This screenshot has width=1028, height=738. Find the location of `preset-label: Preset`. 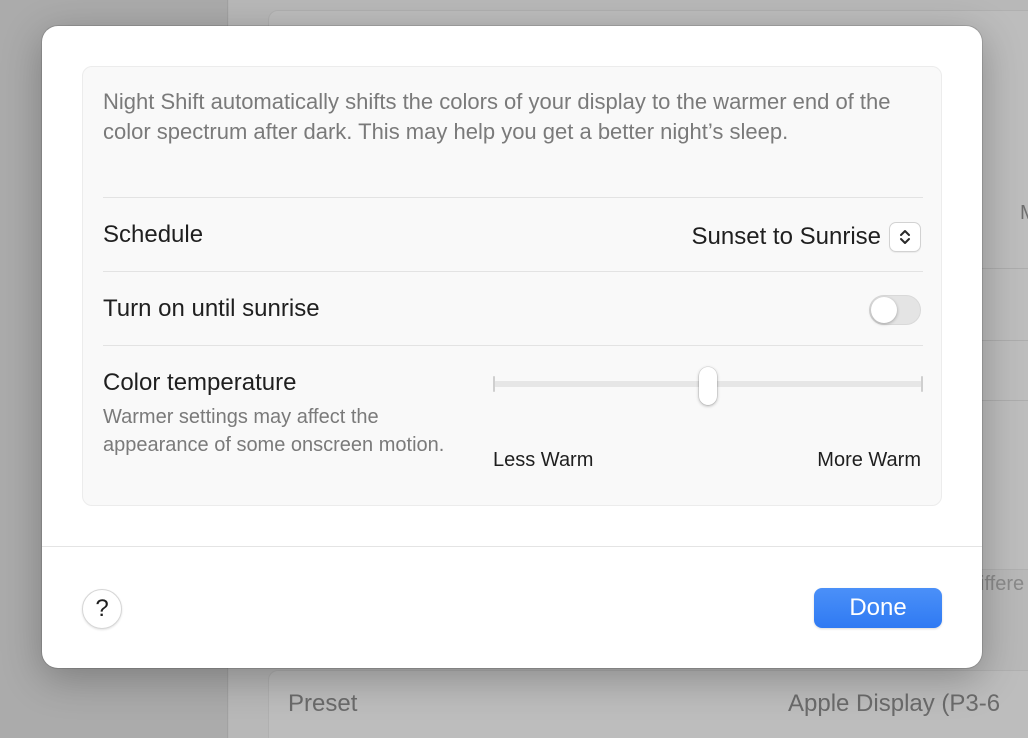

preset-label: Preset is located at coordinates (323, 703).